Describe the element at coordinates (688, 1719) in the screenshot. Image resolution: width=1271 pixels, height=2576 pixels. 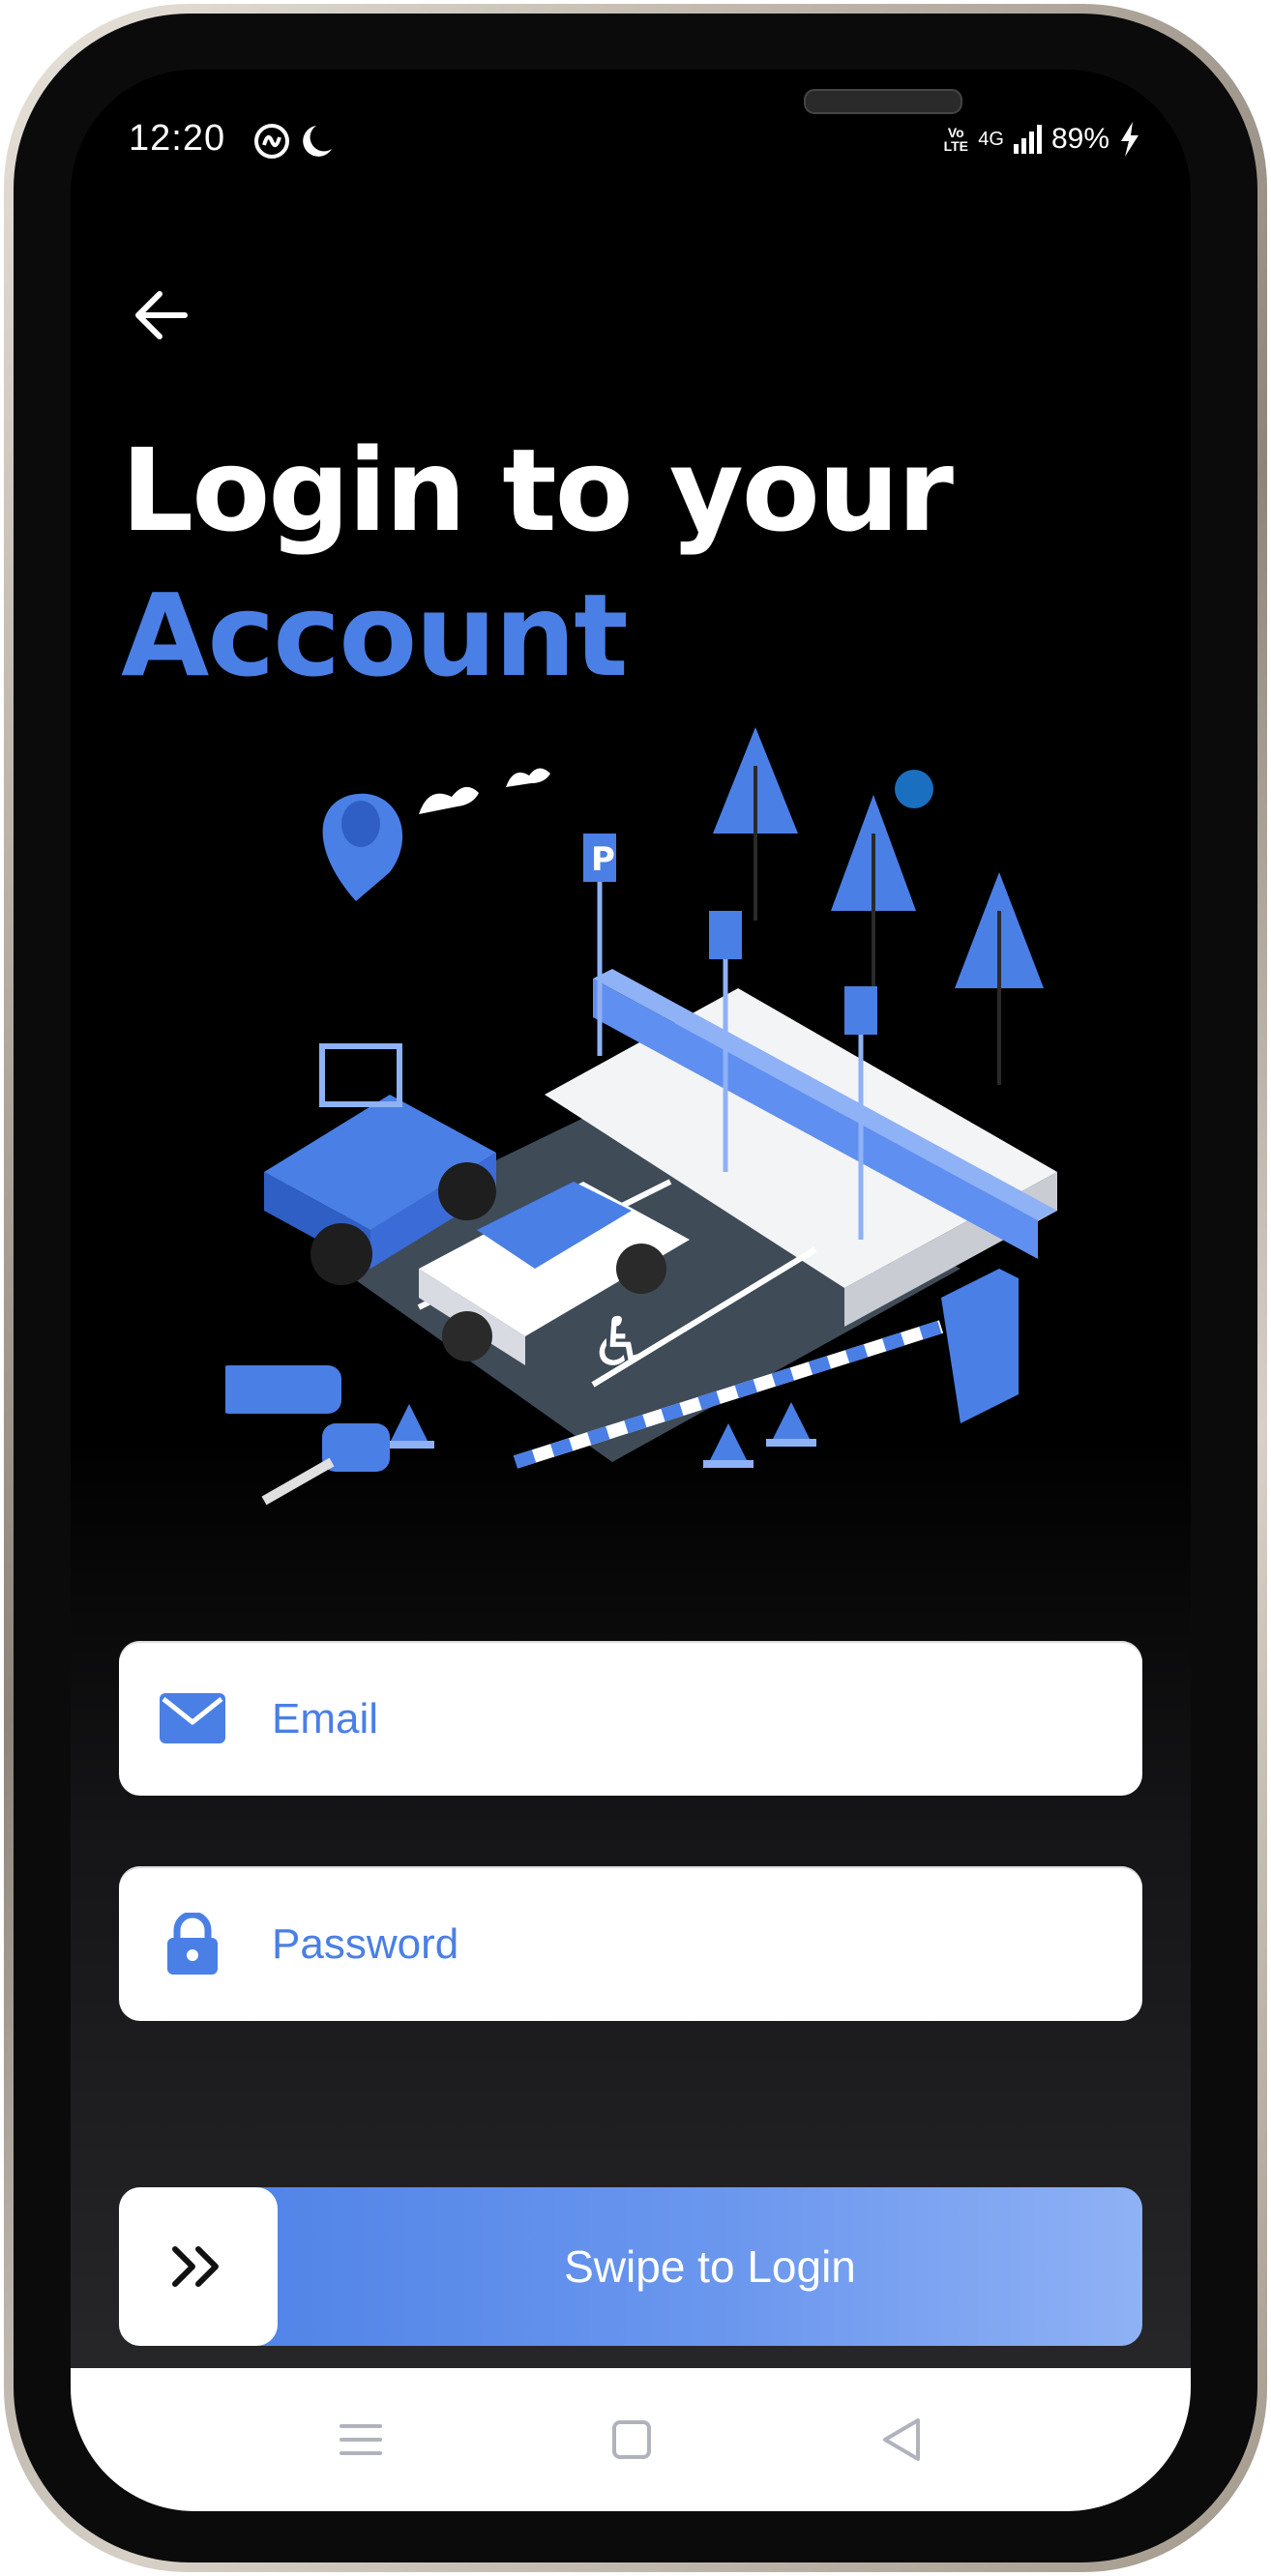
I see `email-input` at that location.